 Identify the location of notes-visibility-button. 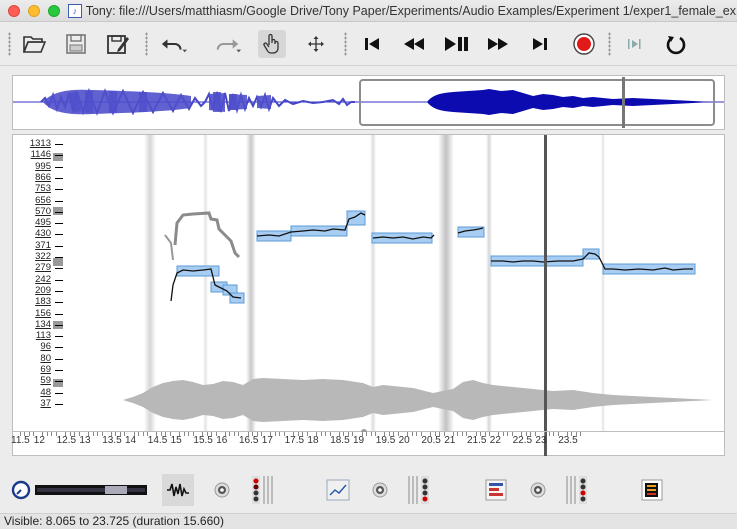
(538, 490).